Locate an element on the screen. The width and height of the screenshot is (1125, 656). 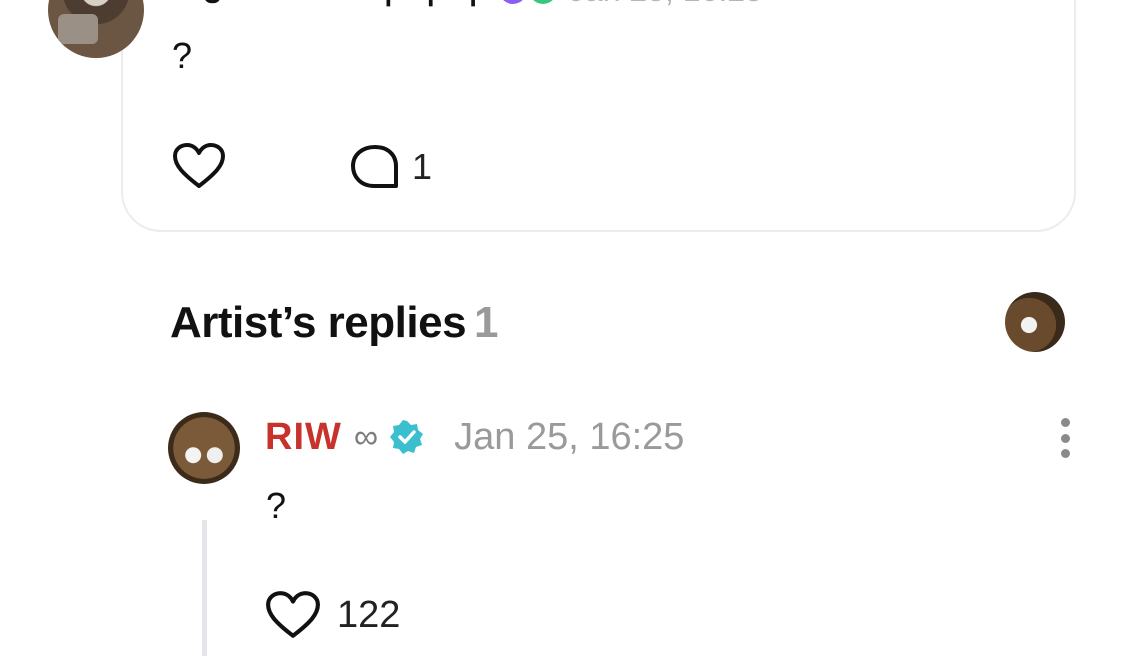
reply-date: Jan 25, 16:25 is located at coordinates (569, 436).